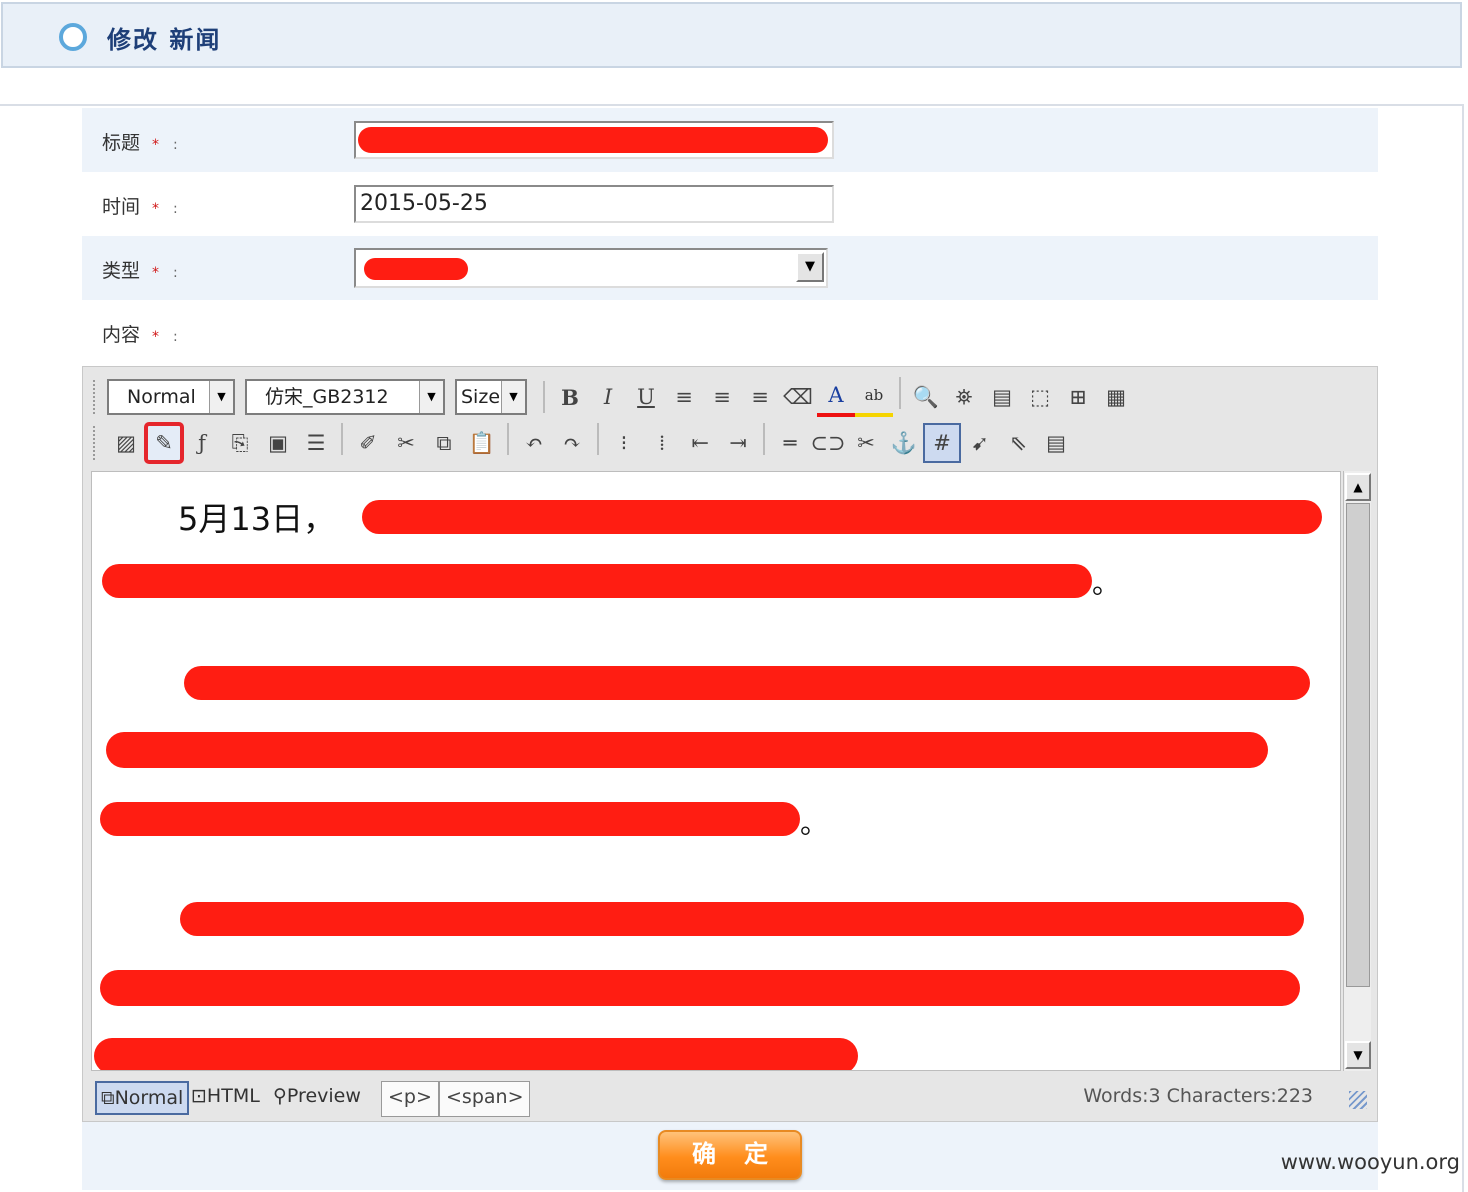 The width and height of the screenshot is (1468, 1192). Describe the element at coordinates (964, 397) in the screenshot. I see `find-icon: ⛯` at that location.